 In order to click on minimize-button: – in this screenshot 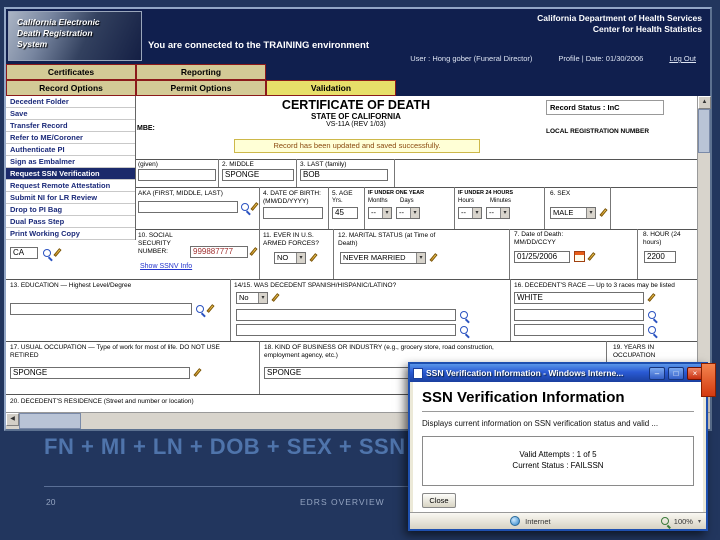, I will do `click(657, 373)`.